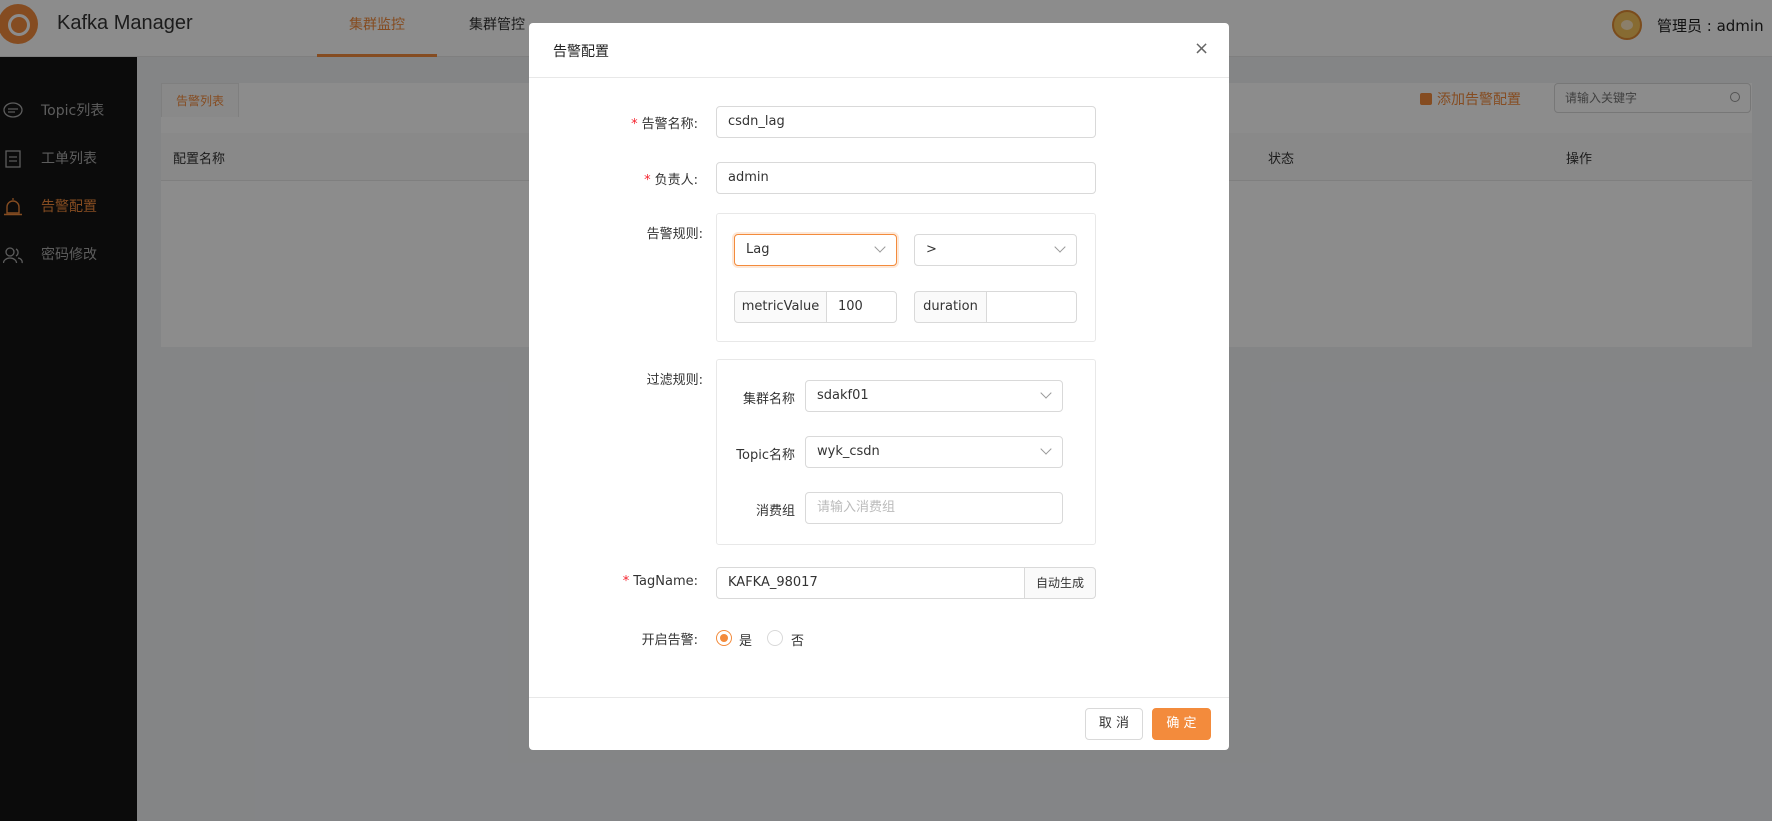 This screenshot has height=821, width=1772. What do you see at coordinates (768, 399) in the screenshot?
I see `cluster-name-label: 集群名称` at bounding box center [768, 399].